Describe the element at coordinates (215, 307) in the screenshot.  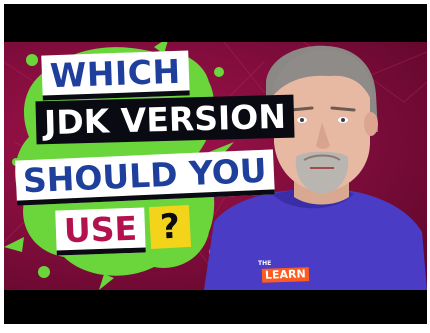
I see `letterbox-bottom` at that location.